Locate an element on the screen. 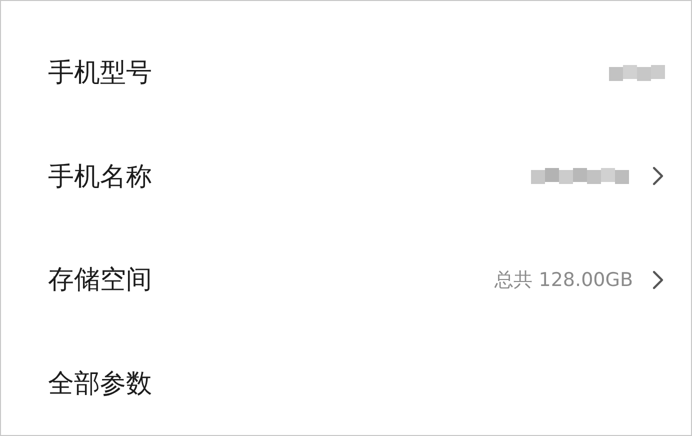  setting-label: 手机名称 is located at coordinates (100, 177).